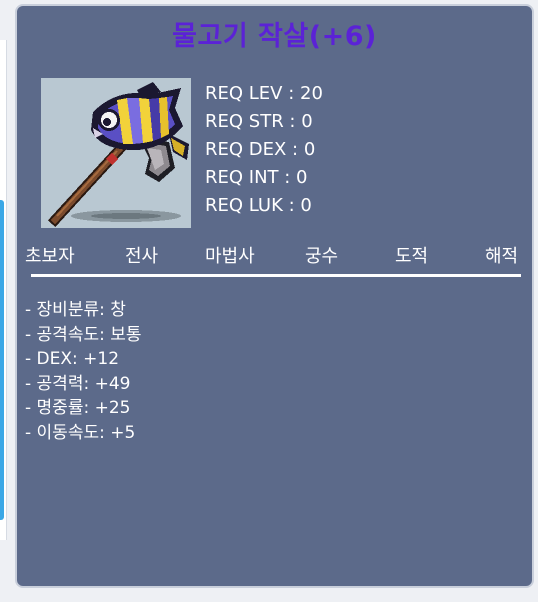  Describe the element at coordinates (78, 383) in the screenshot. I see `stat-attack: - 공격력: +49` at that location.